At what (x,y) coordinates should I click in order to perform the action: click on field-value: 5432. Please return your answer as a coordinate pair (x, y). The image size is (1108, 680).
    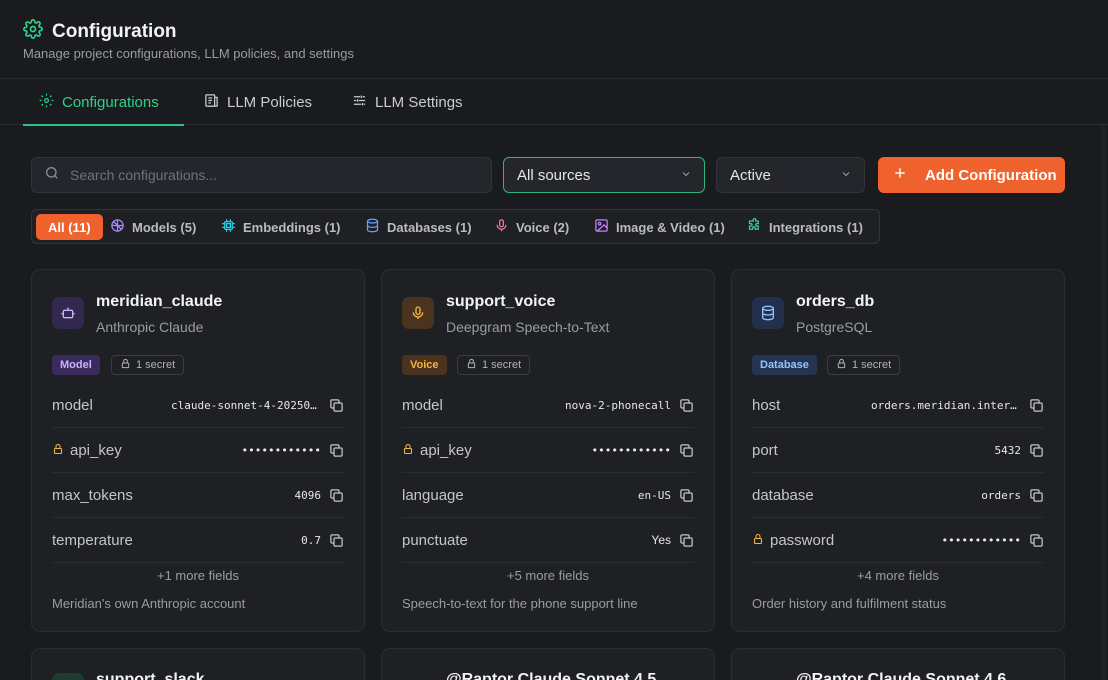
    Looking at the image, I should click on (1008, 450).